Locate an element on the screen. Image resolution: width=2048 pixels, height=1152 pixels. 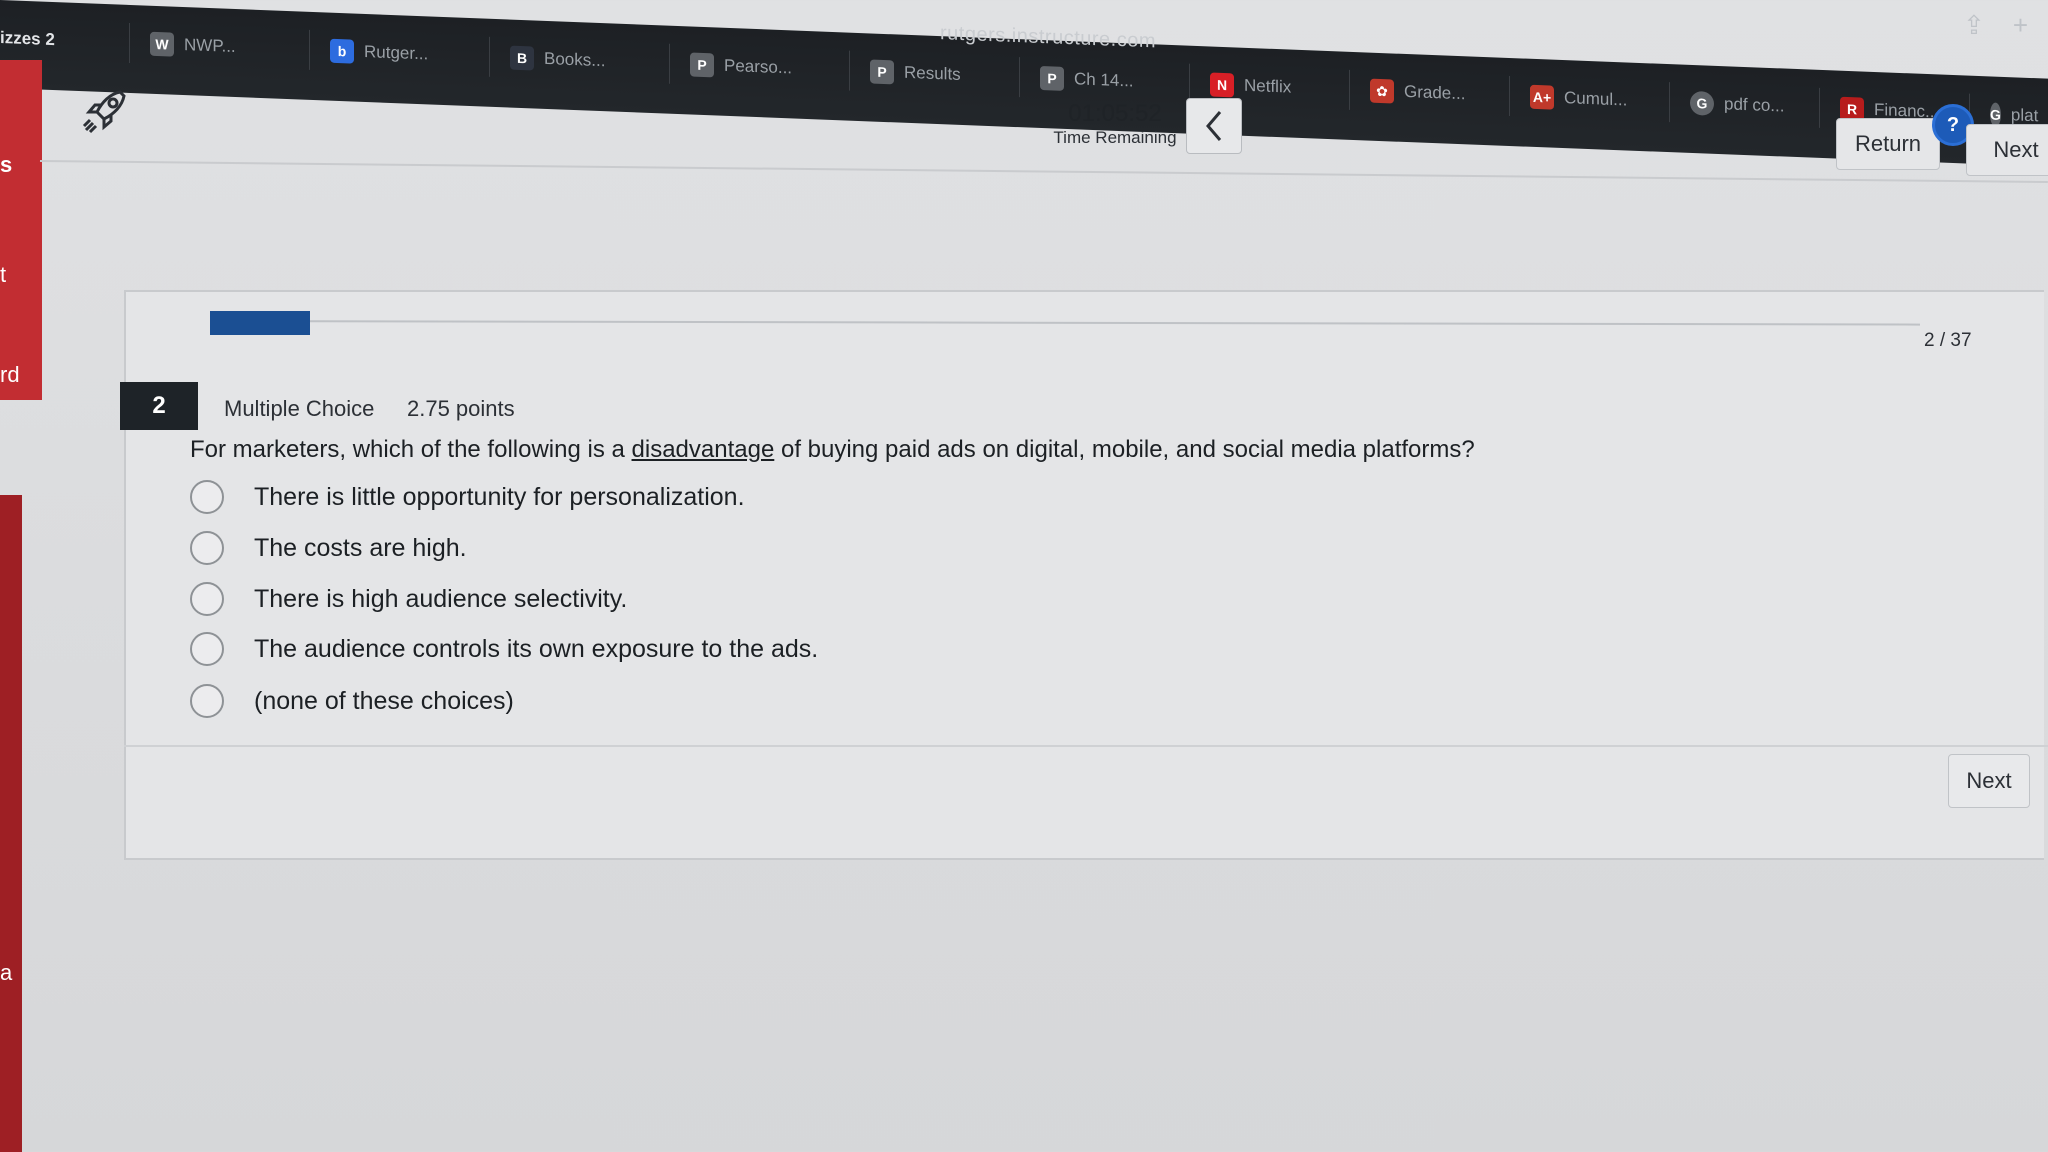
chevron-left-icon is located at coordinates (1214, 126).